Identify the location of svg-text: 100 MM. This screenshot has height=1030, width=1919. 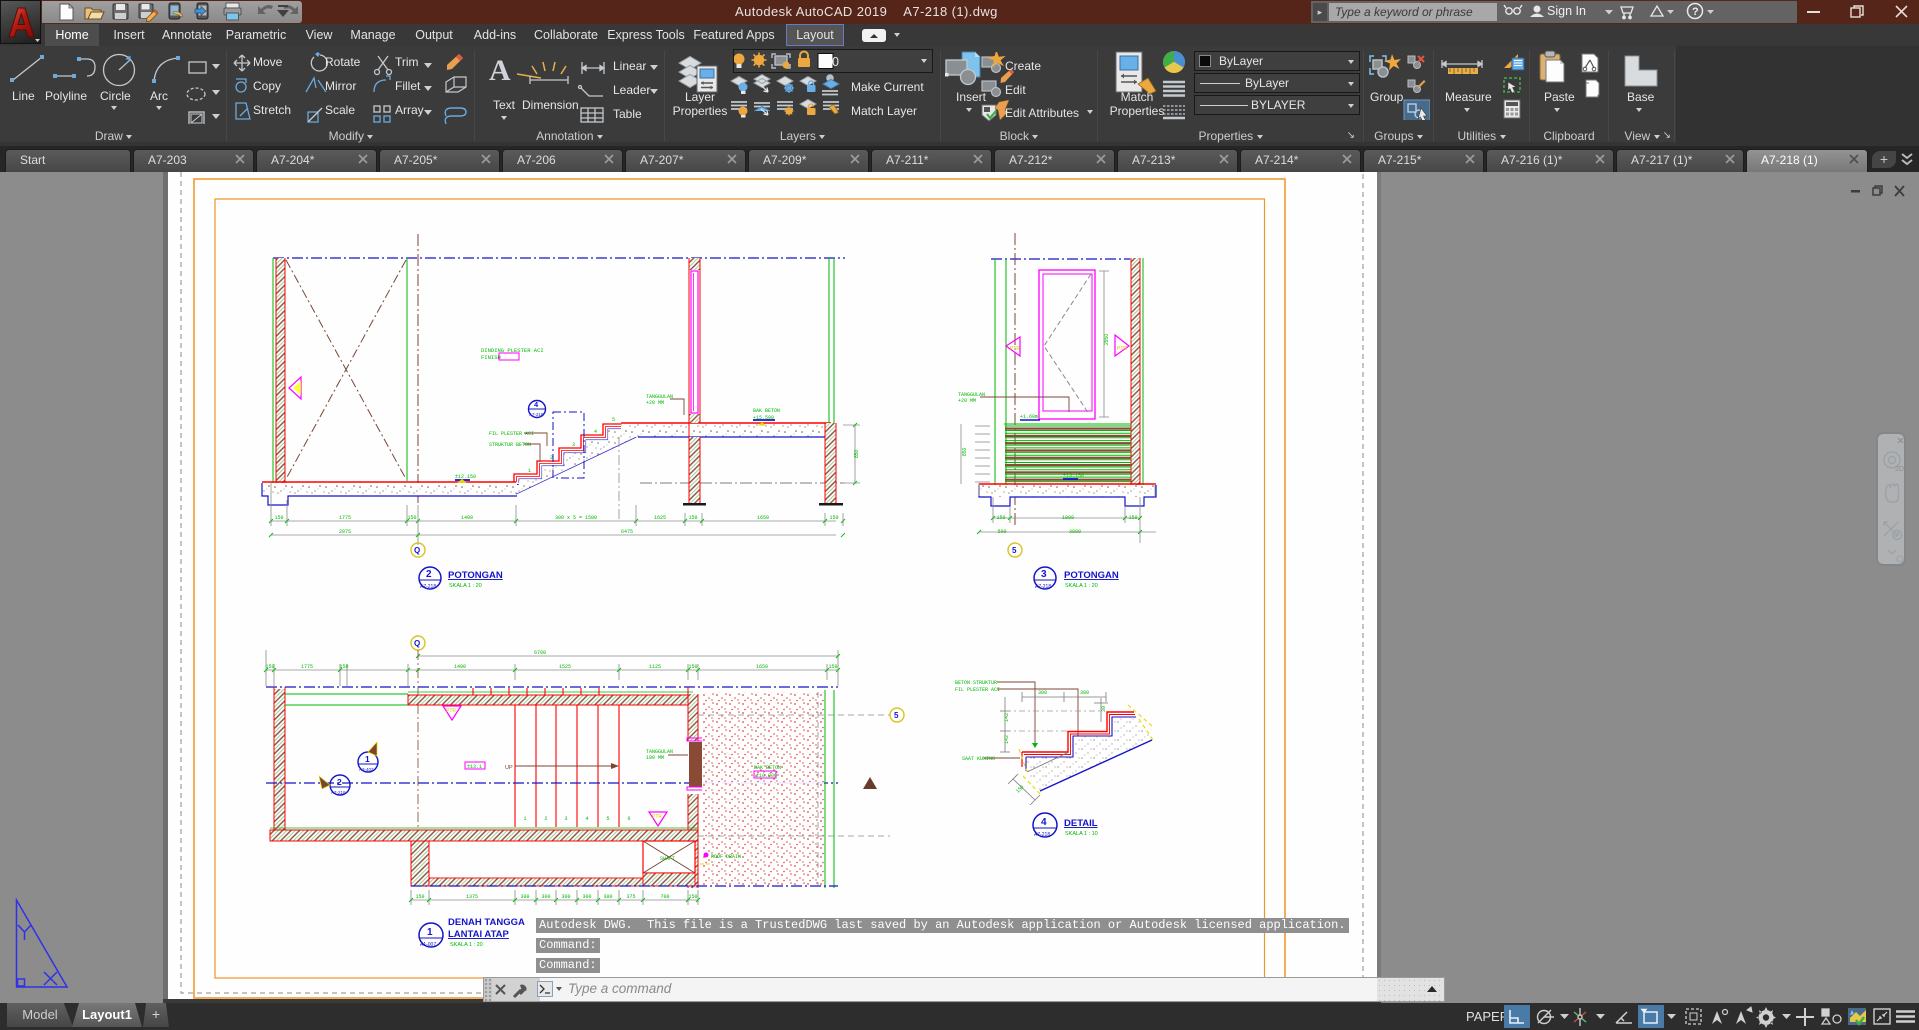
(655, 758).